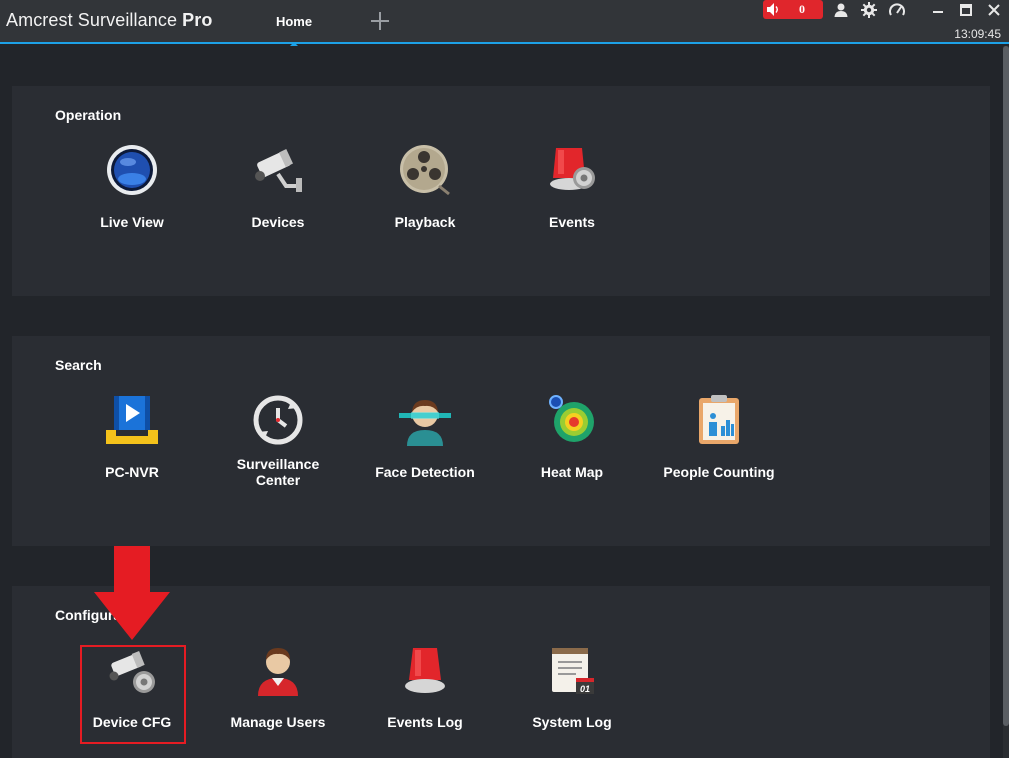  What do you see at coordinates (572, 472) in the screenshot?
I see `tile-label: Heat Map` at bounding box center [572, 472].